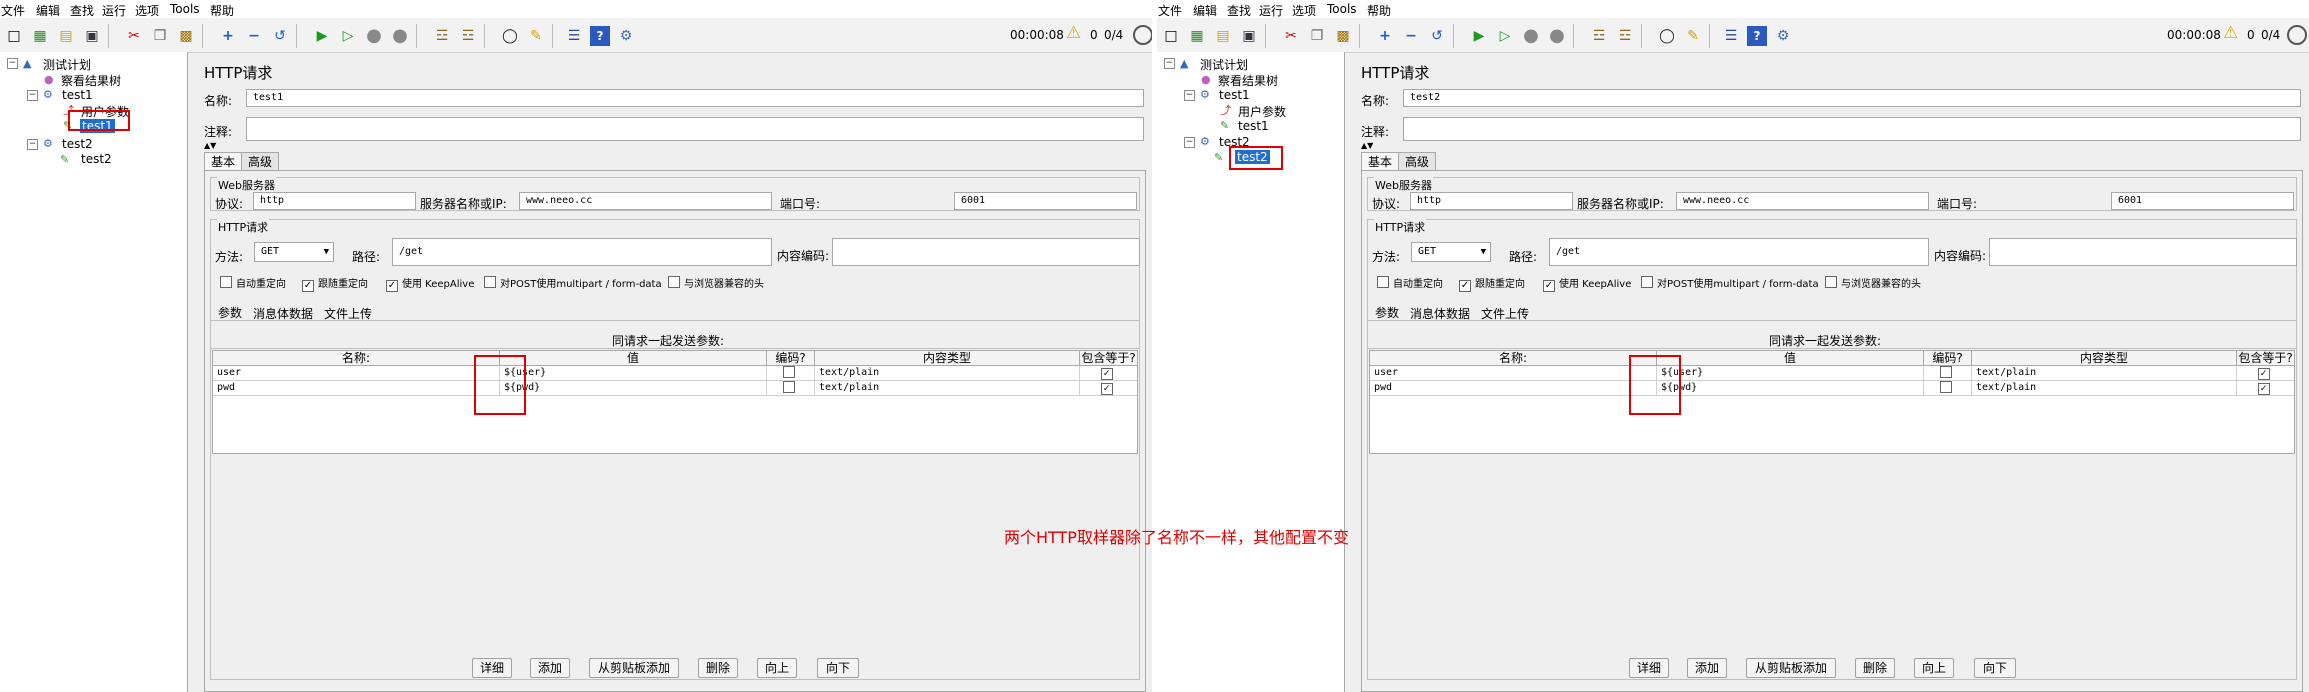 Image resolution: width=2309 pixels, height=692 pixels. What do you see at coordinates (77, 144) in the screenshot?
I see `tree-node-group-test2: test2` at bounding box center [77, 144].